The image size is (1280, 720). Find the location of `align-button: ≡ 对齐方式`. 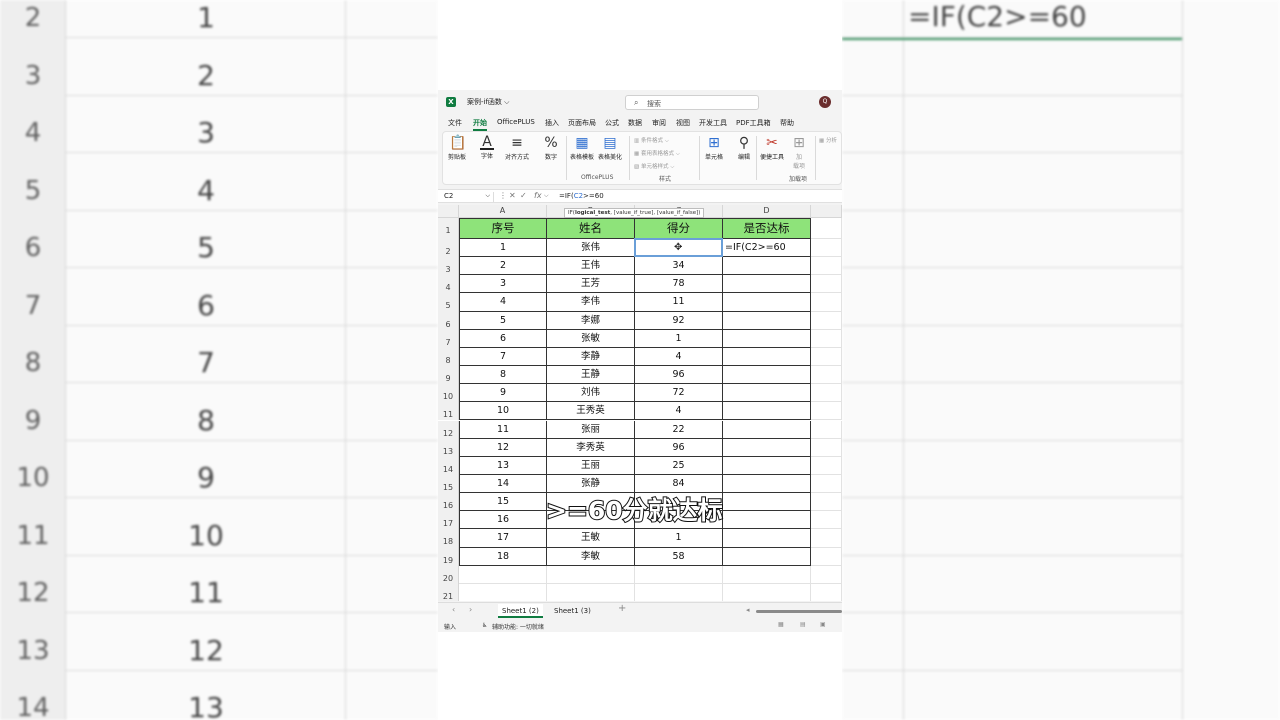

align-button: ≡ 对齐方式 is located at coordinates (517, 148).